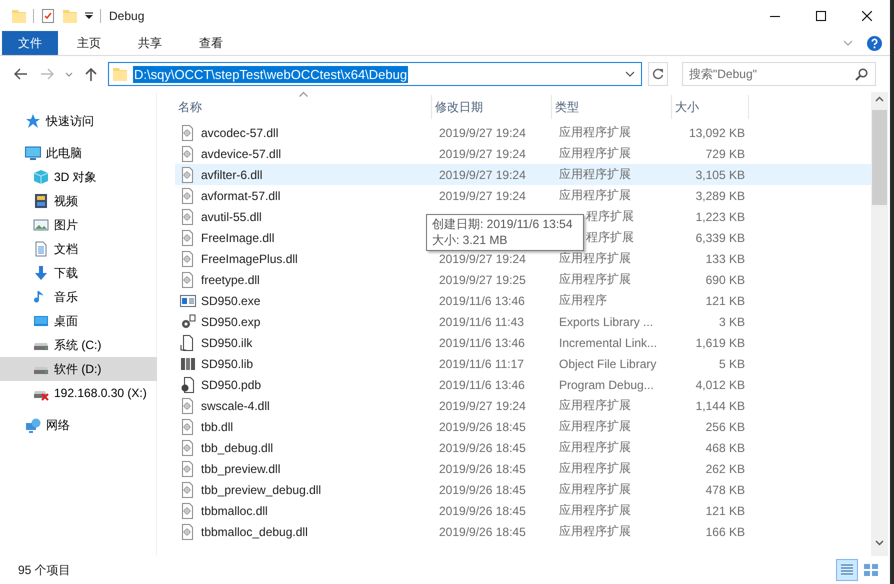 The width and height of the screenshot is (894, 584). What do you see at coordinates (261, 489) in the screenshot?
I see `file-name: tbb_preview_debug.dll` at bounding box center [261, 489].